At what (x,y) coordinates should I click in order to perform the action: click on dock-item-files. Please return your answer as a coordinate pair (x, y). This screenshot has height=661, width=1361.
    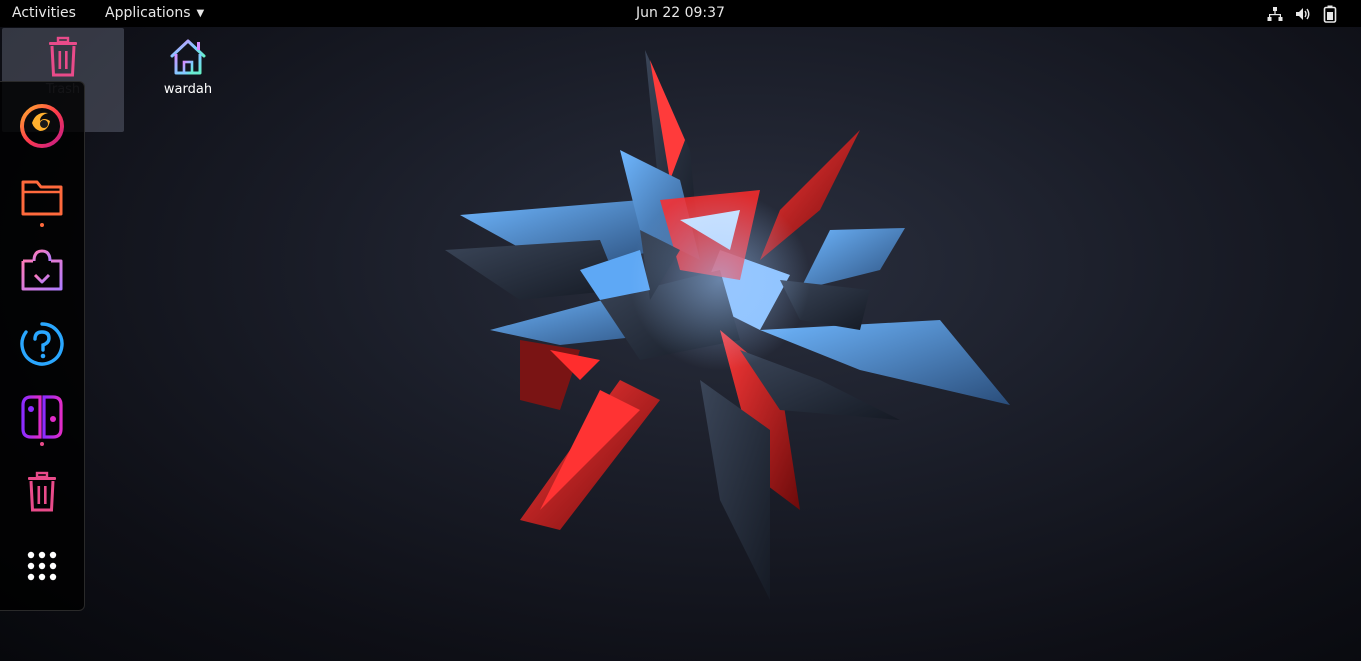
    Looking at the image, I should click on (42, 198).